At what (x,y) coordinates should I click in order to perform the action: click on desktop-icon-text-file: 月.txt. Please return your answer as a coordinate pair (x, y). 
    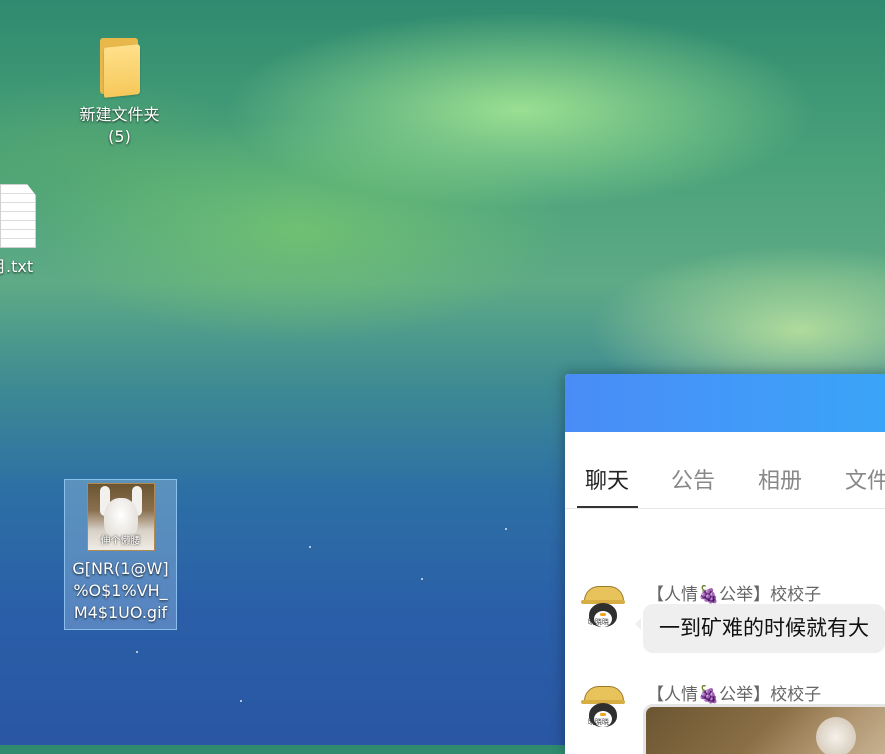
    Looking at the image, I should click on (25, 231).